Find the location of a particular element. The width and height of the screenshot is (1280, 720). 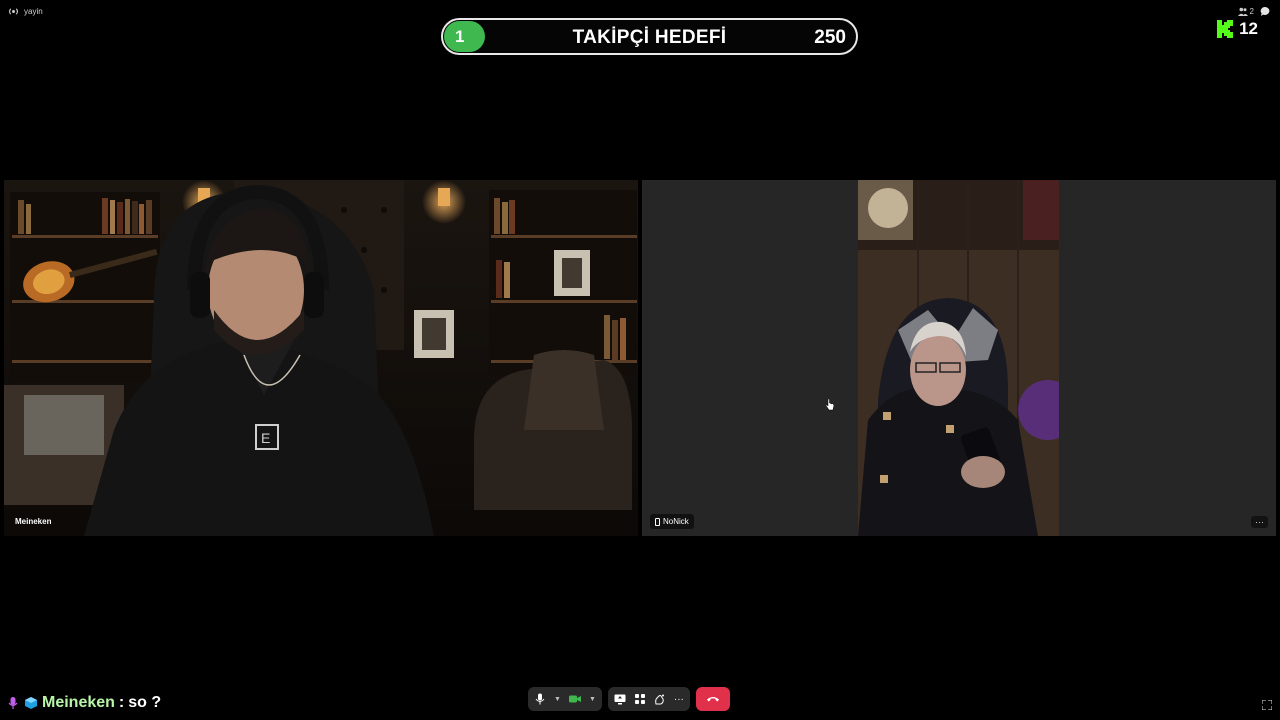

tile-more-button: ··· is located at coordinates (1259, 522).